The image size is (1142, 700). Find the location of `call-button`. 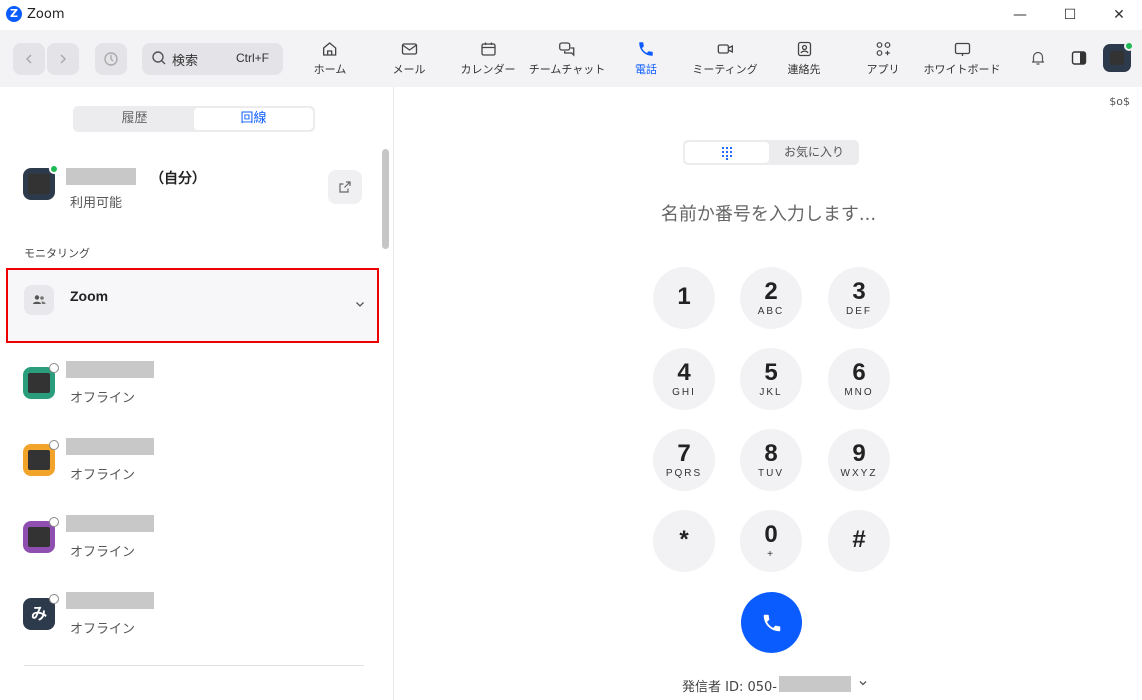

call-button is located at coordinates (771, 622).